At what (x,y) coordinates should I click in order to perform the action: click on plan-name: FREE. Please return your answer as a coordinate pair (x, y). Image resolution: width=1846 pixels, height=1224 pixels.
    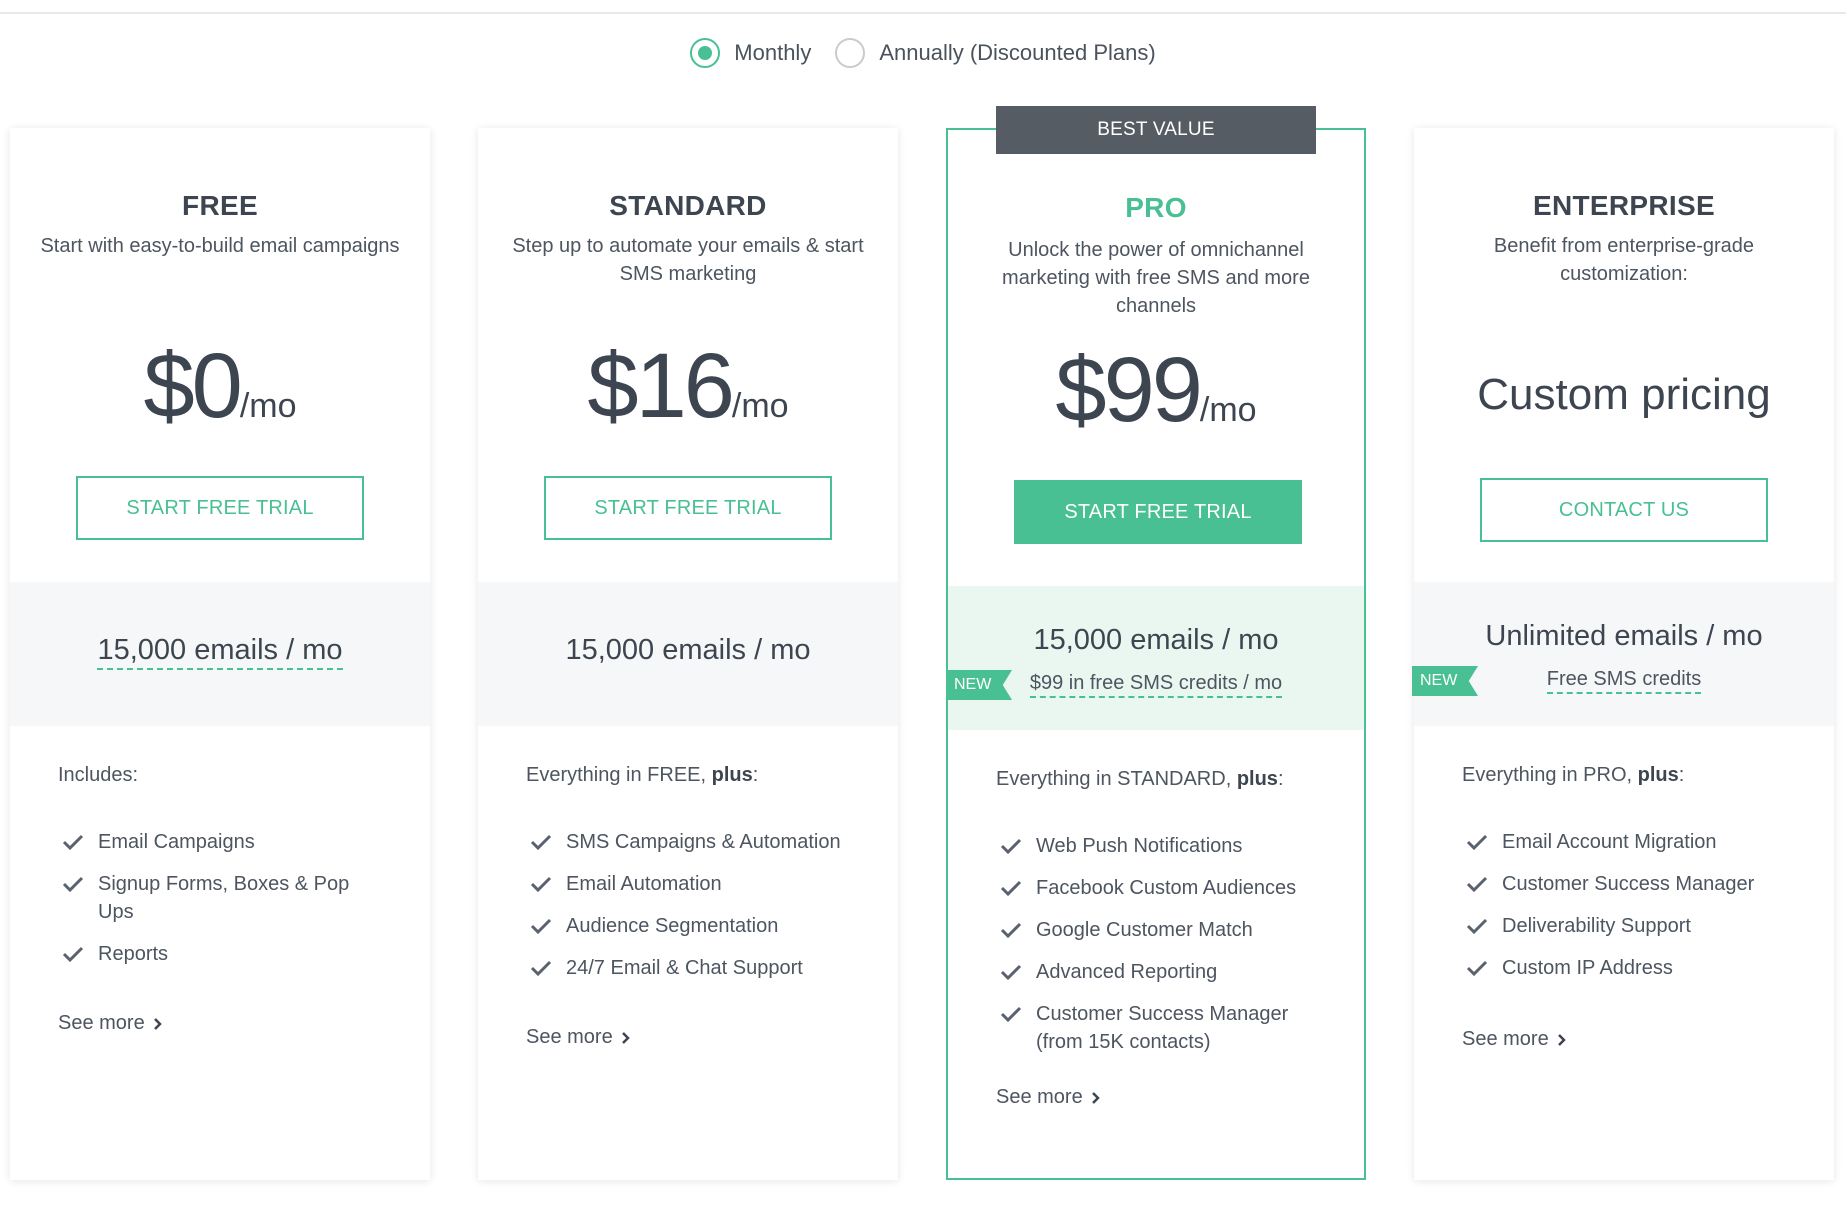
    Looking at the image, I should click on (220, 205).